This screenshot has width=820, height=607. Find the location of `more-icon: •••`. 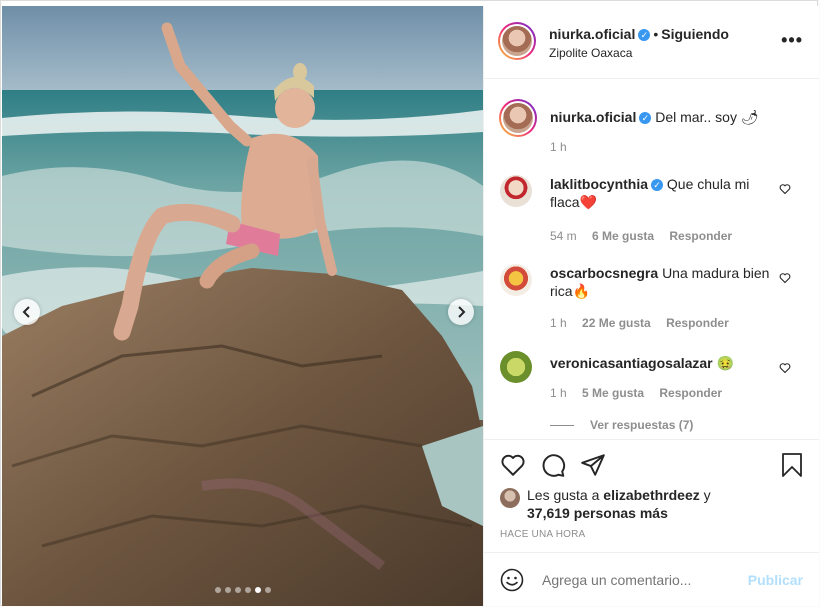

more-icon: ••• is located at coordinates (792, 40).